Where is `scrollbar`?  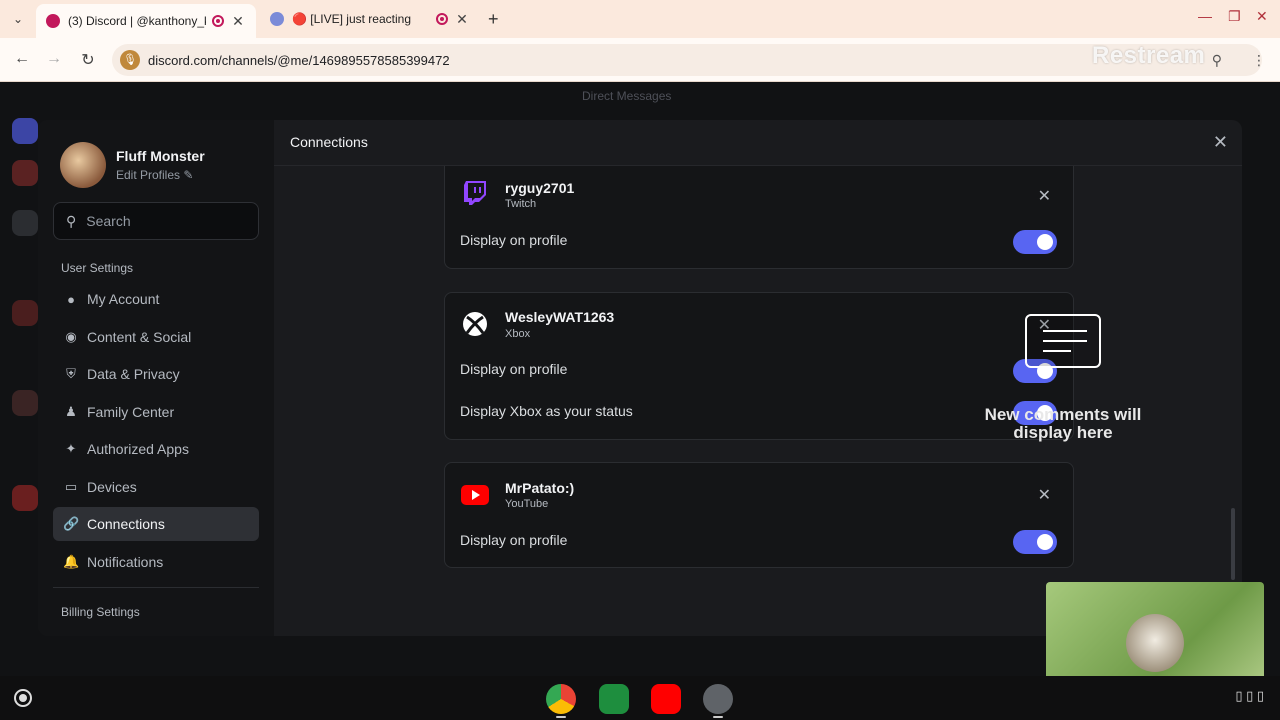 scrollbar is located at coordinates (1233, 544).